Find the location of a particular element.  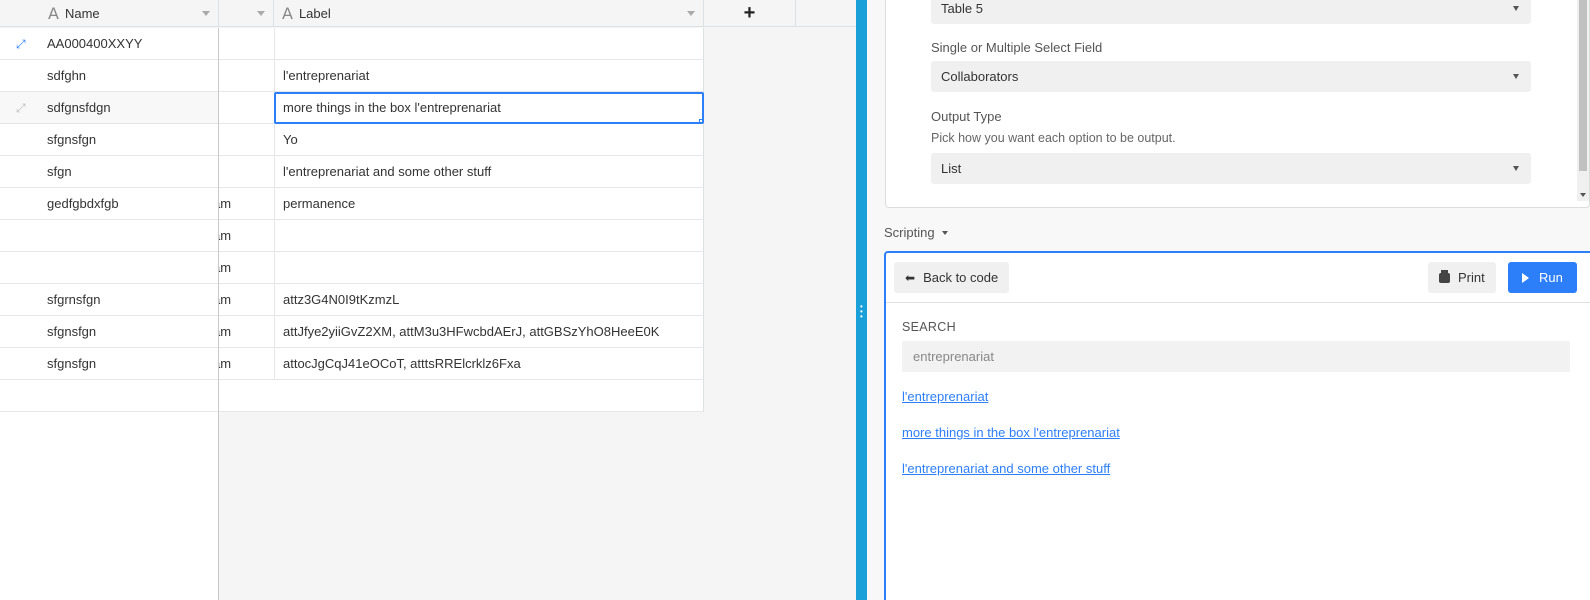

print-button: Print is located at coordinates (1462, 277).